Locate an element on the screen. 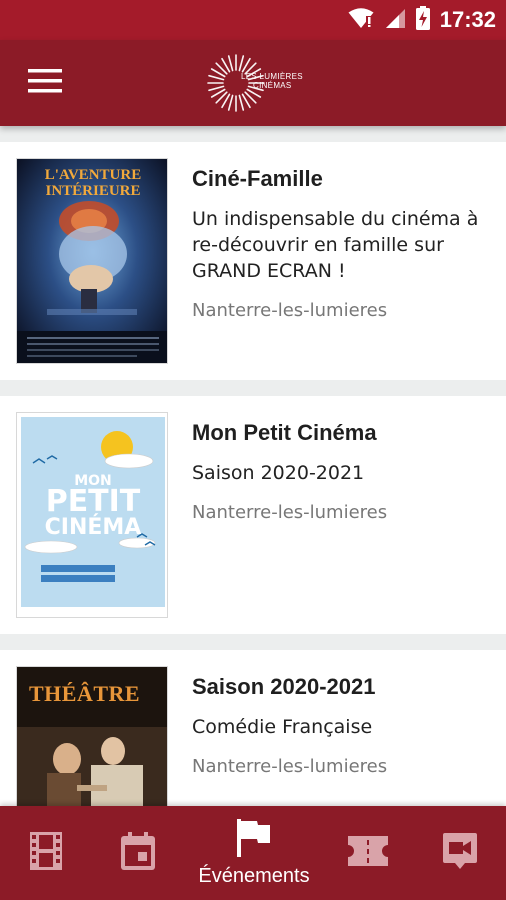 This screenshot has width=506, height=900. nav-tickets is located at coordinates (368, 853).